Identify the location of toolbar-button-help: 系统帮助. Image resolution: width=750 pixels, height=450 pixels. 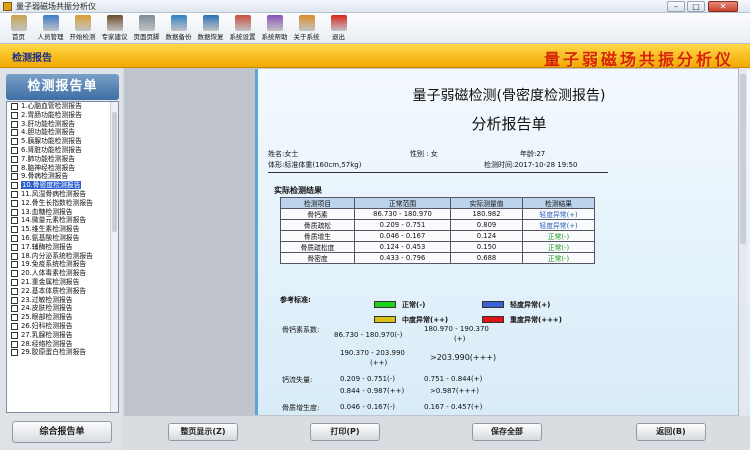
(274, 28).